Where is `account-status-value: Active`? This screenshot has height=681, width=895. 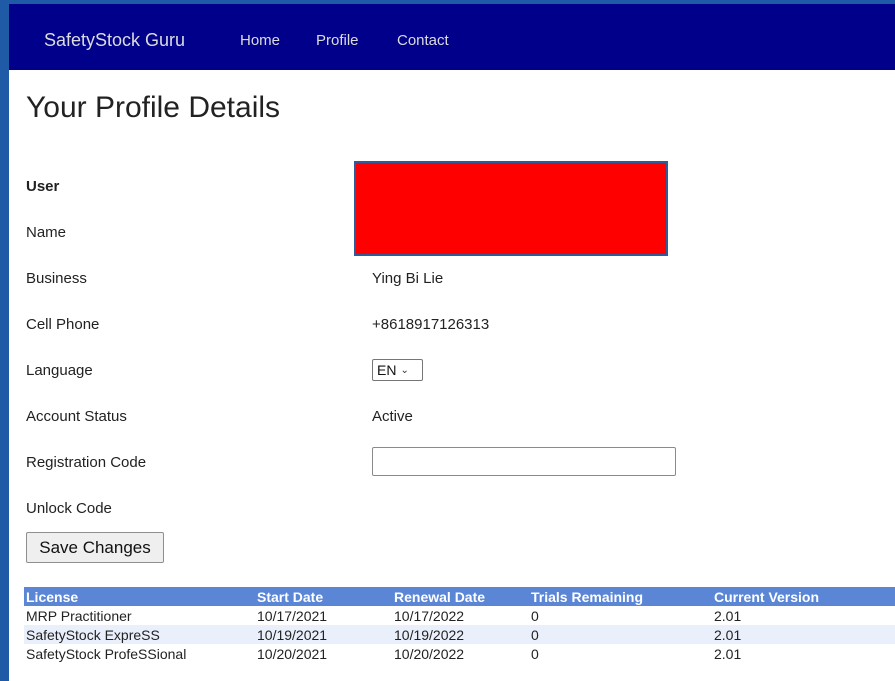
account-status-value: Active is located at coordinates (392, 416).